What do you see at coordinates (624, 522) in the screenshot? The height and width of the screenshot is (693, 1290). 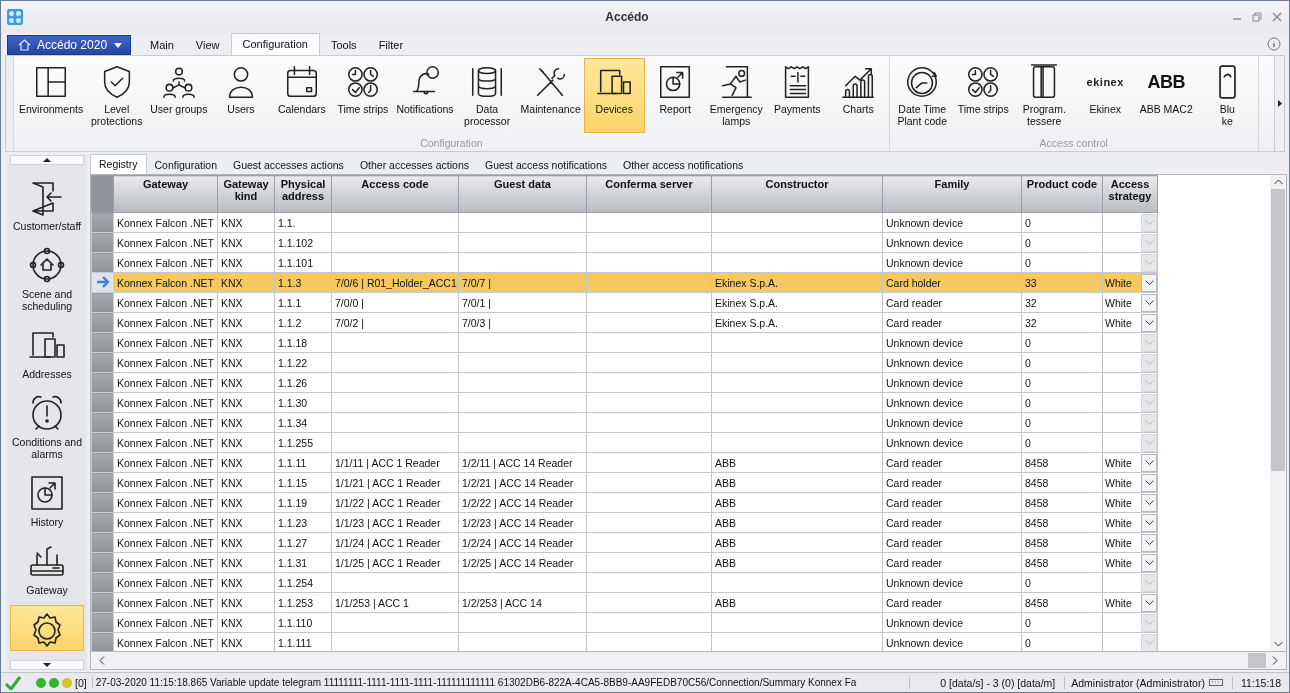 I see `table-row: Konnex Falcon .NET KNX 1.1.23 1/1/23 | ACC 1 Reader 1/2/23 | ACC 14 Reader ABB Card reader 8458 White` at bounding box center [624, 522].